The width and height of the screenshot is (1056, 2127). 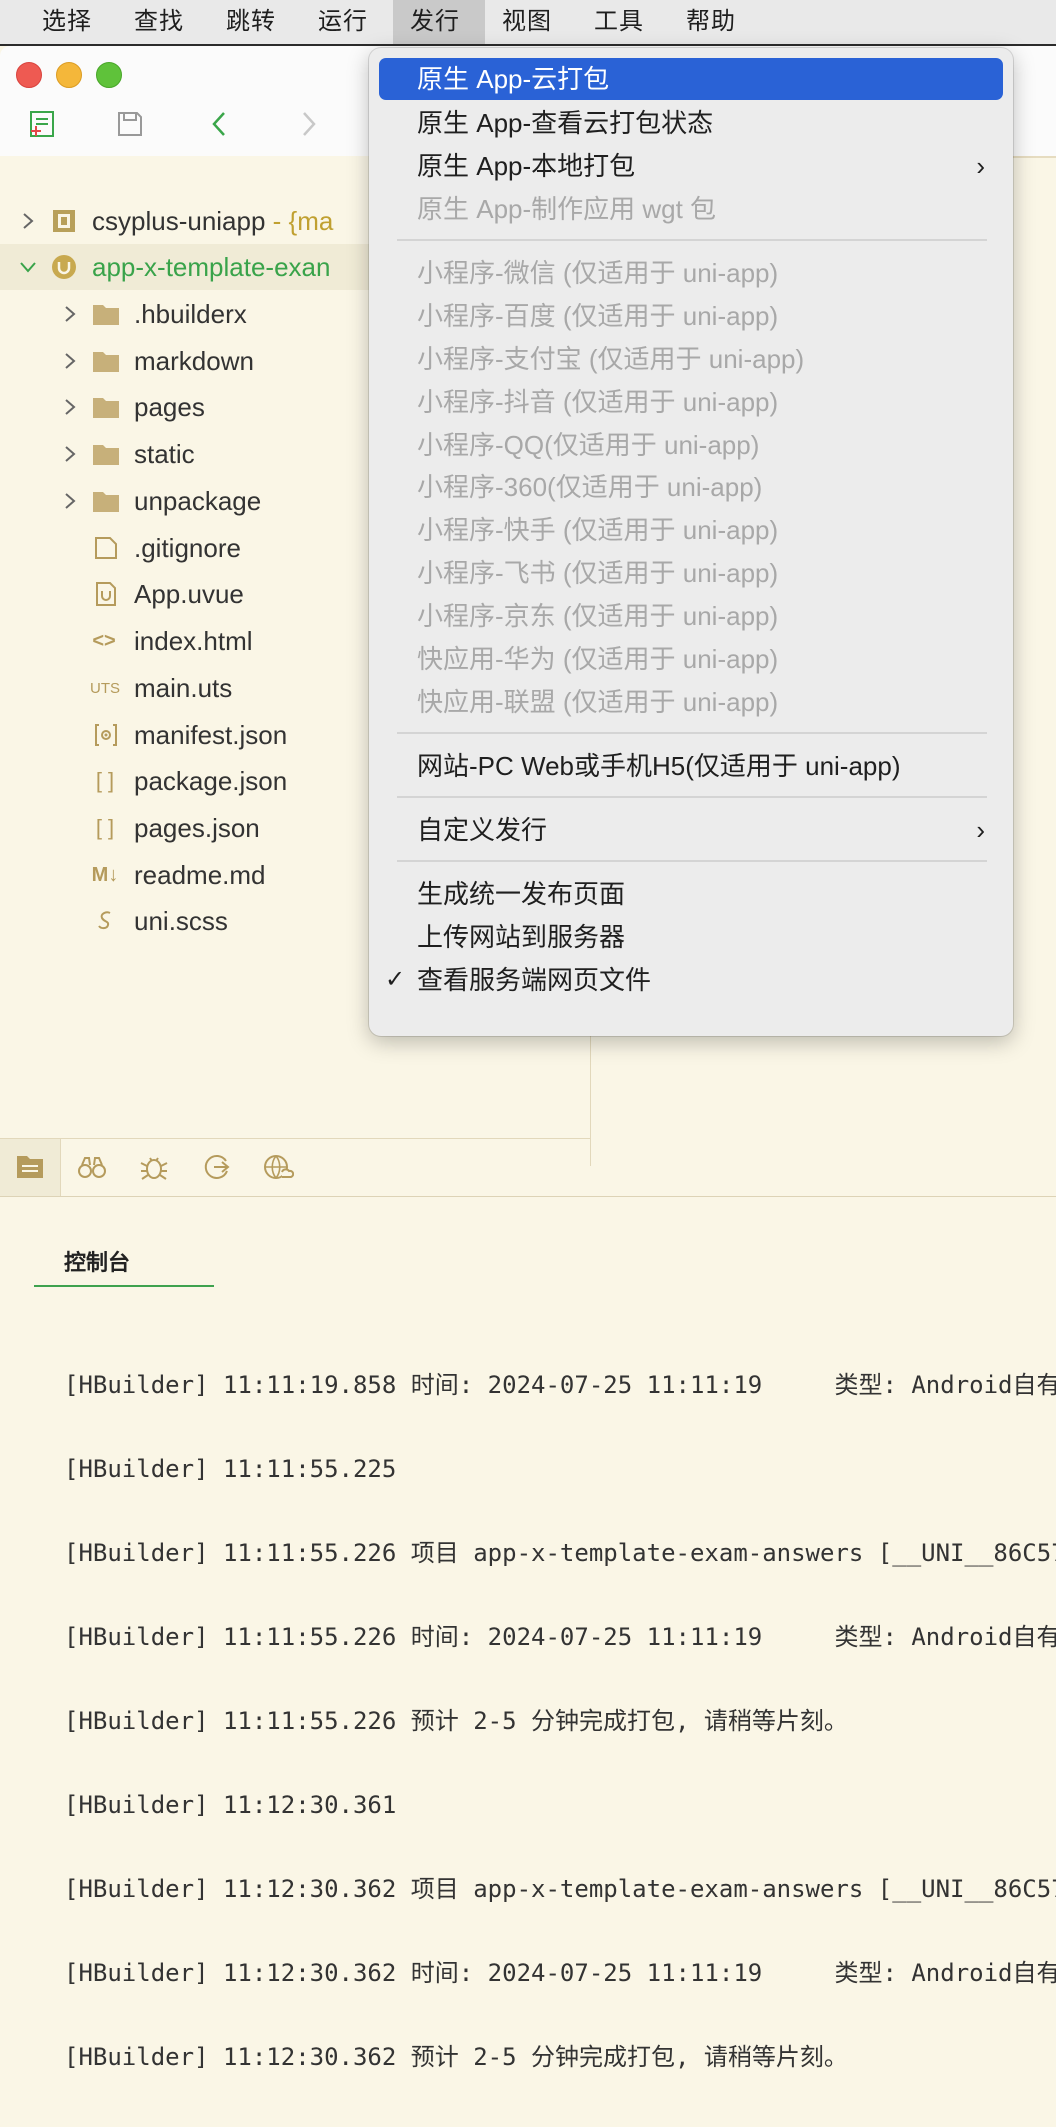 What do you see at coordinates (130, 124) in the screenshot?
I see `save-icon` at bounding box center [130, 124].